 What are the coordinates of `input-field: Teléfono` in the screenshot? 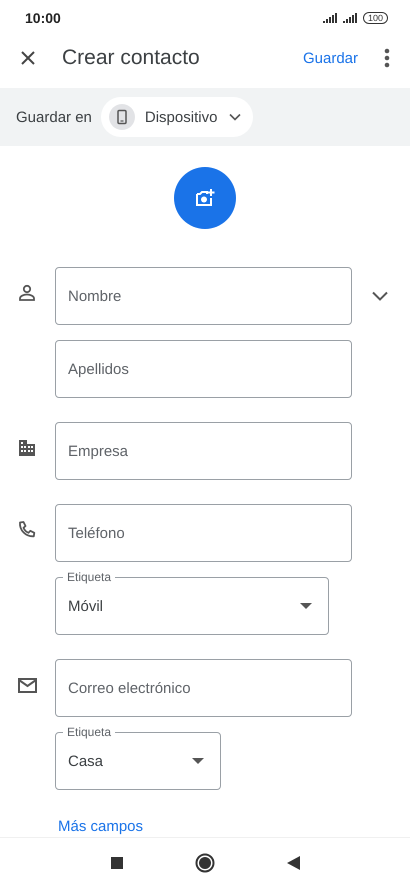 It's located at (203, 533).